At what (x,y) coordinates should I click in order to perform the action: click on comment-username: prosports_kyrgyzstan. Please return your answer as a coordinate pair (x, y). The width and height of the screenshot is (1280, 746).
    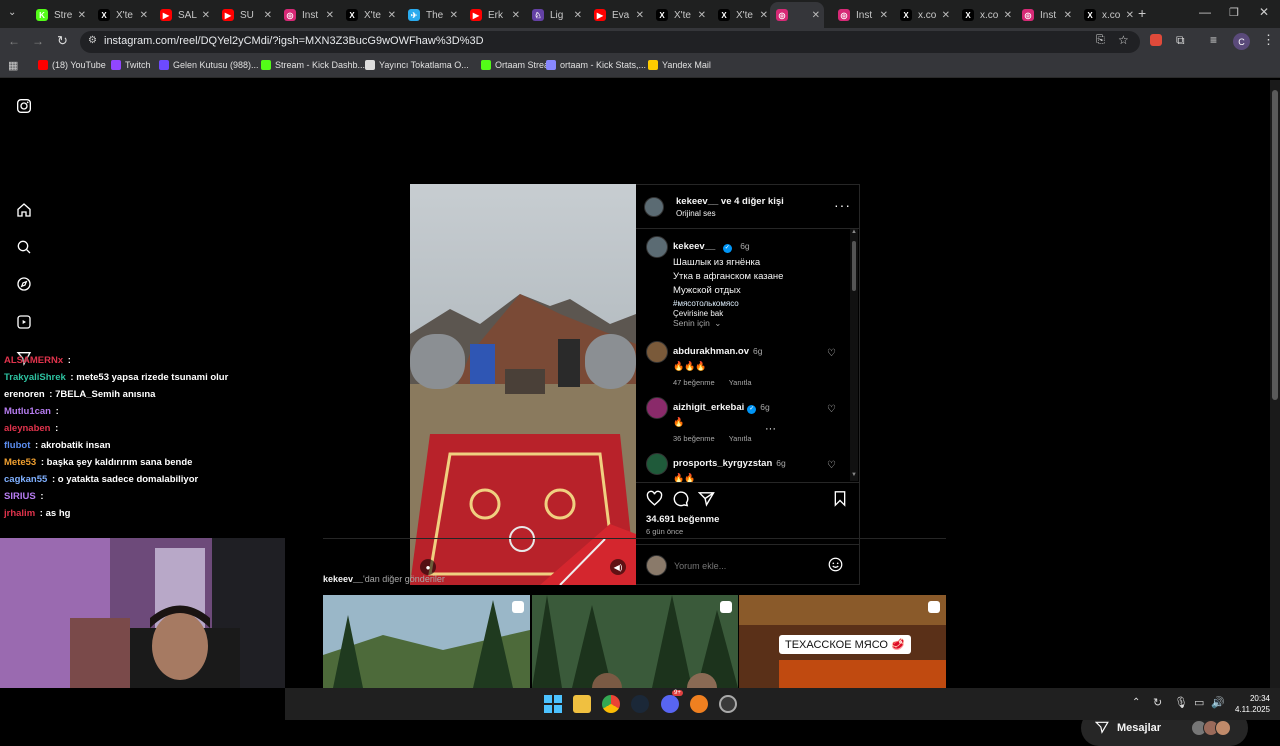
    Looking at the image, I should click on (722, 463).